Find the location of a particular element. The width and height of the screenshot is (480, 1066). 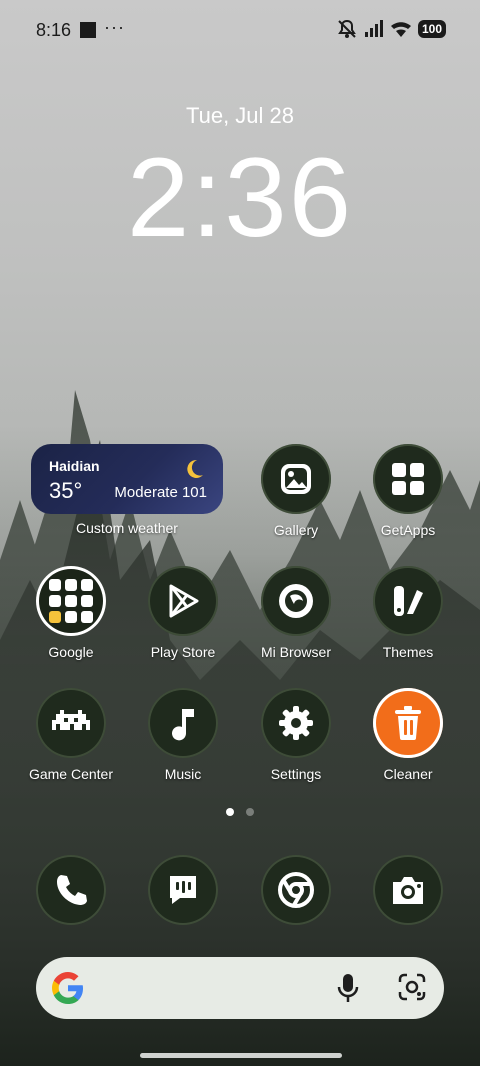

app-play-store: Play Store is located at coordinates (183, 613).